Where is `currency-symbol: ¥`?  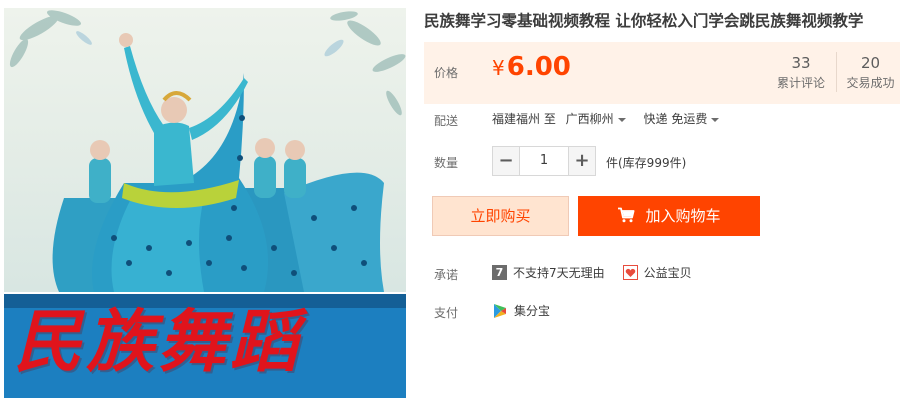
currency-symbol: ¥ is located at coordinates (498, 68).